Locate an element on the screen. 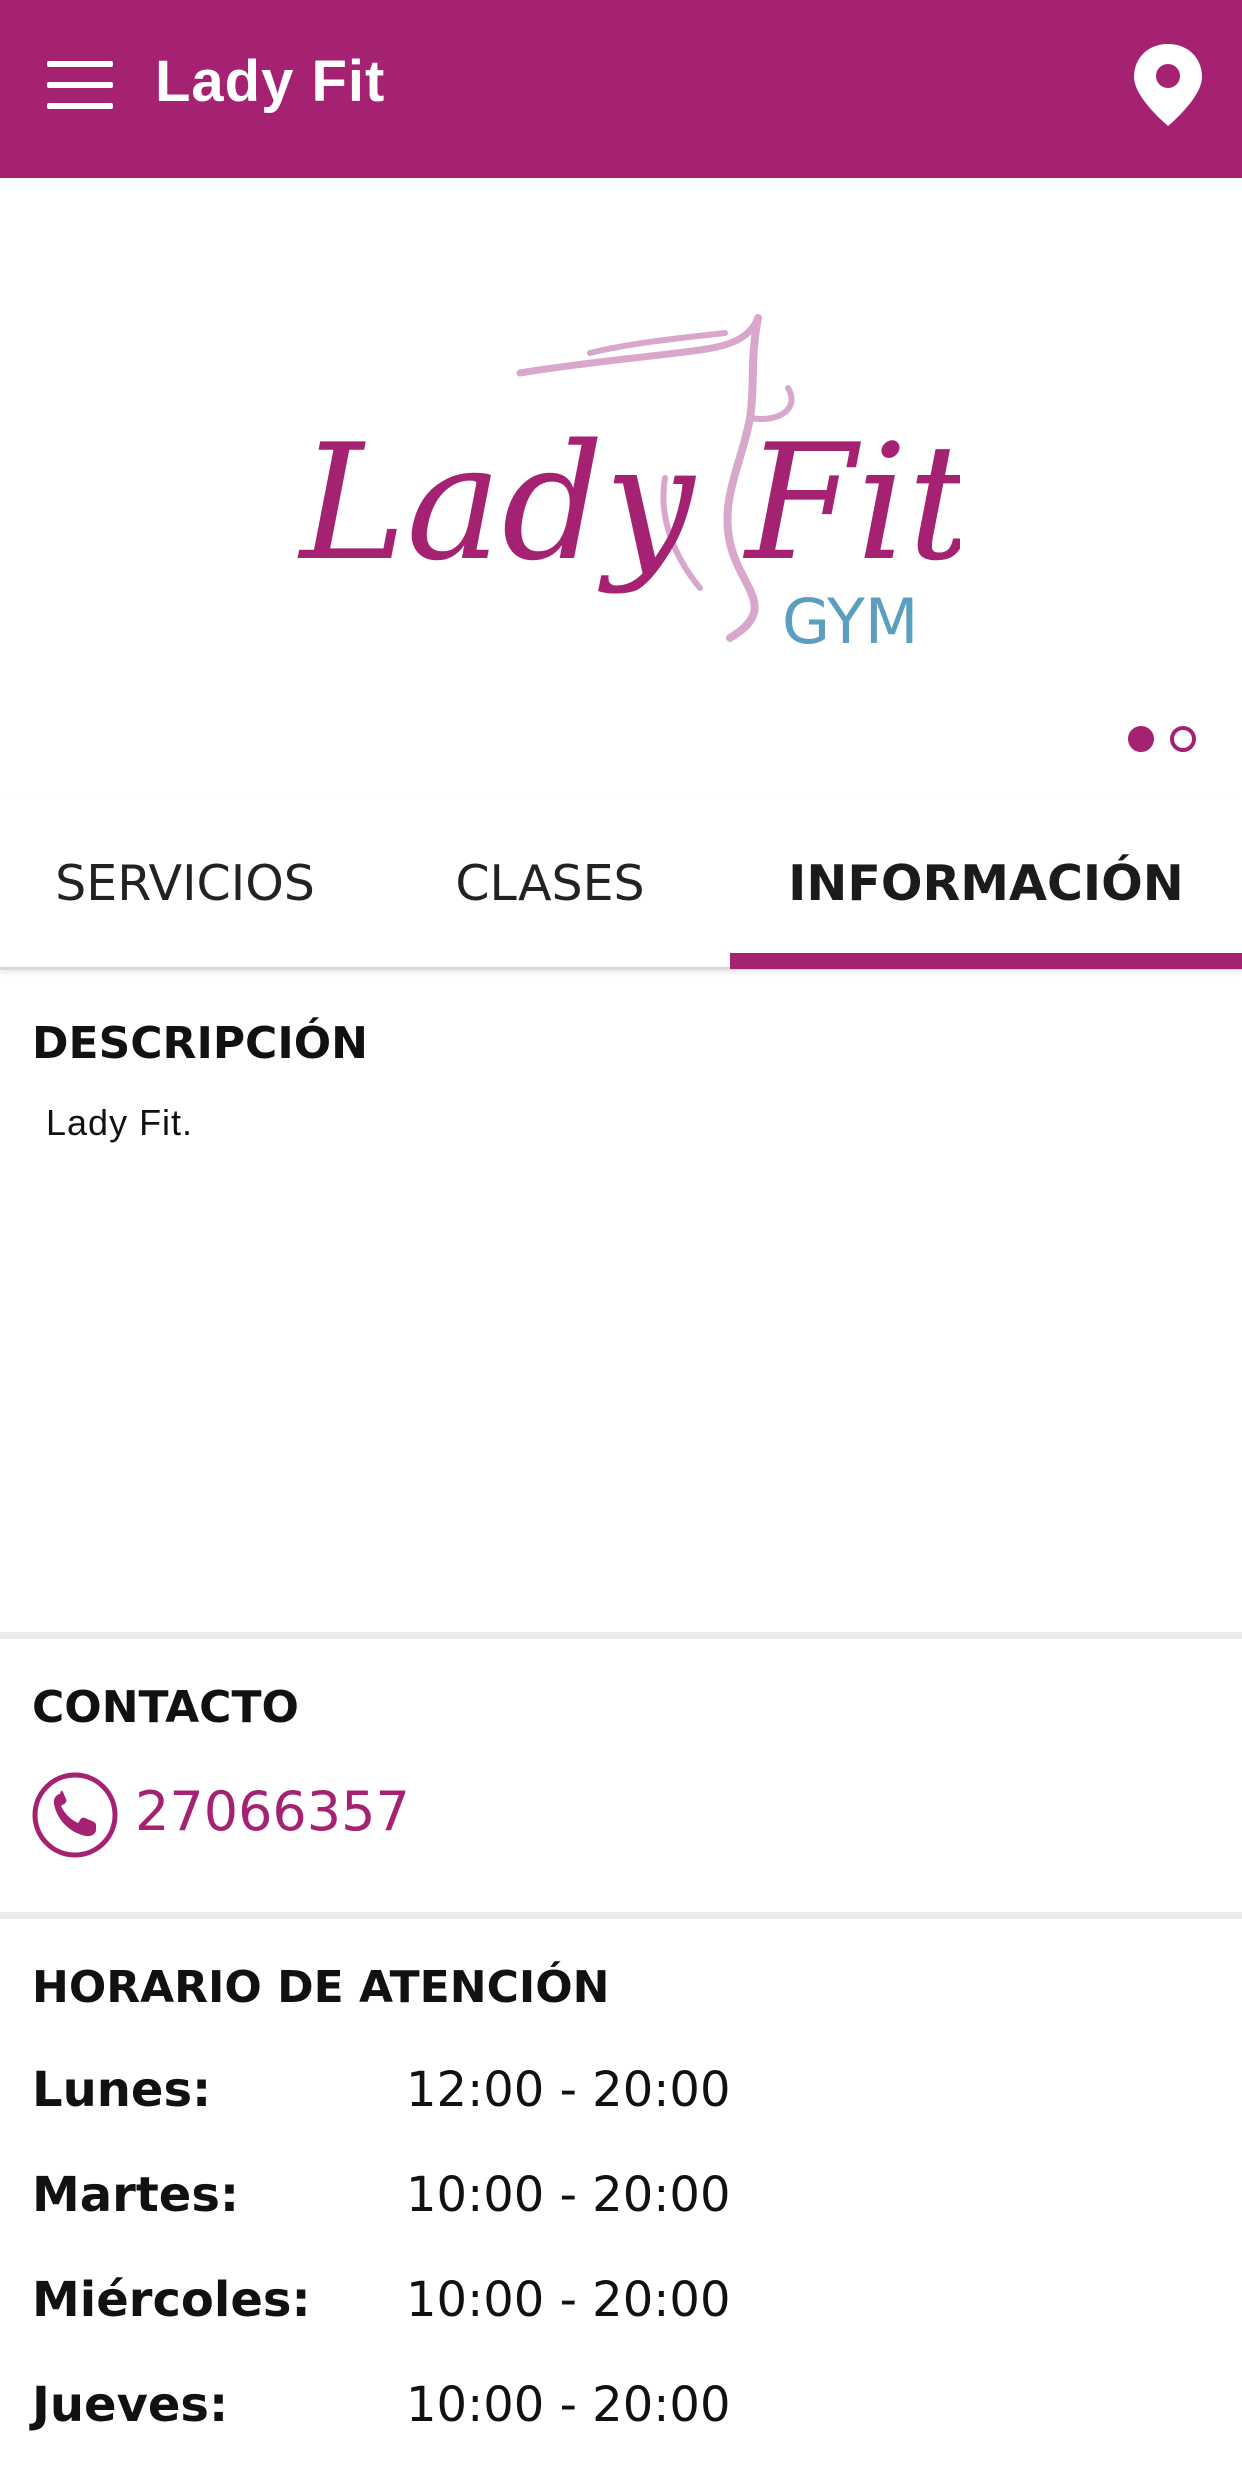 The image size is (1242, 2468). description-text: Lady Fit. is located at coordinates (120, 1122).